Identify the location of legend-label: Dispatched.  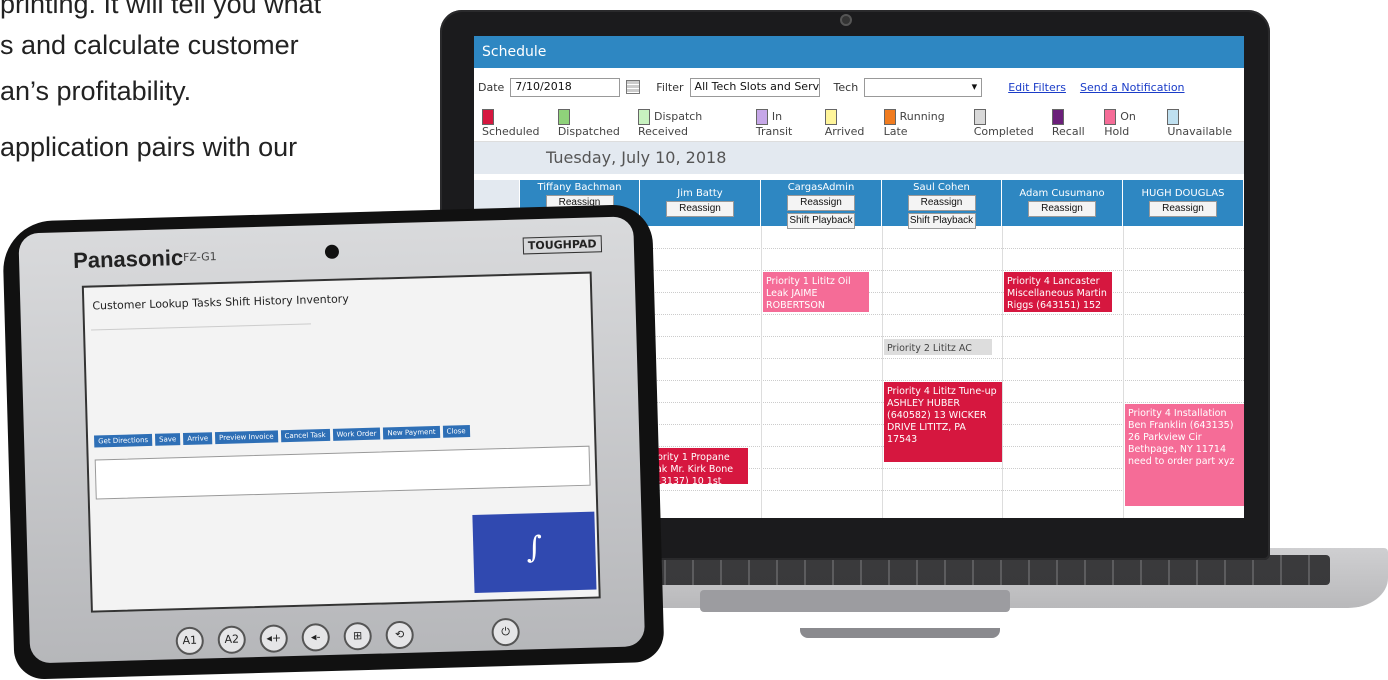
(588, 131).